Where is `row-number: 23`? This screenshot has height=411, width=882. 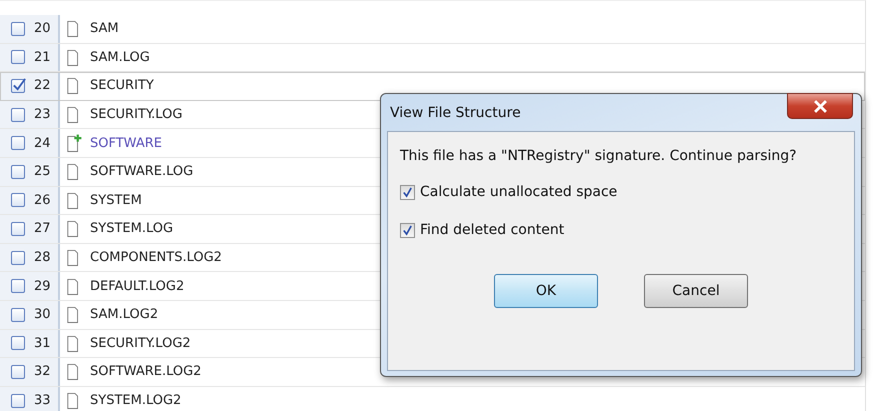 row-number: 23 is located at coordinates (42, 114).